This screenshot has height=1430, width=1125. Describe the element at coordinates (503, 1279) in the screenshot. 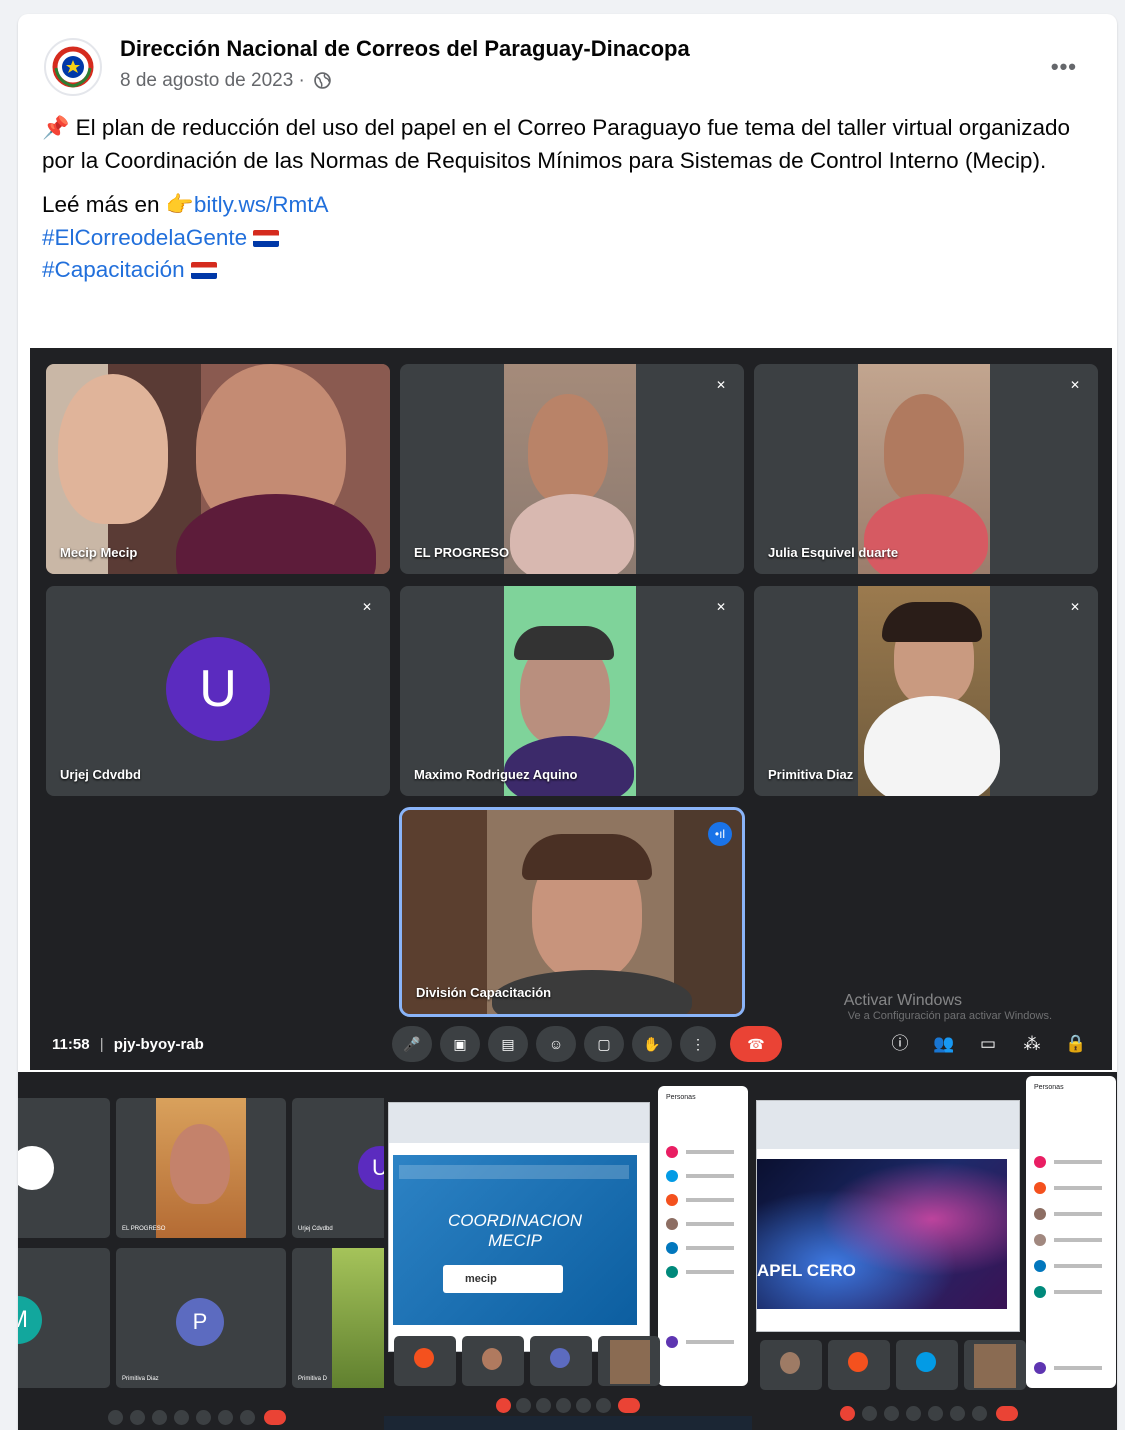

I see `mecip-logo: mecip` at that location.